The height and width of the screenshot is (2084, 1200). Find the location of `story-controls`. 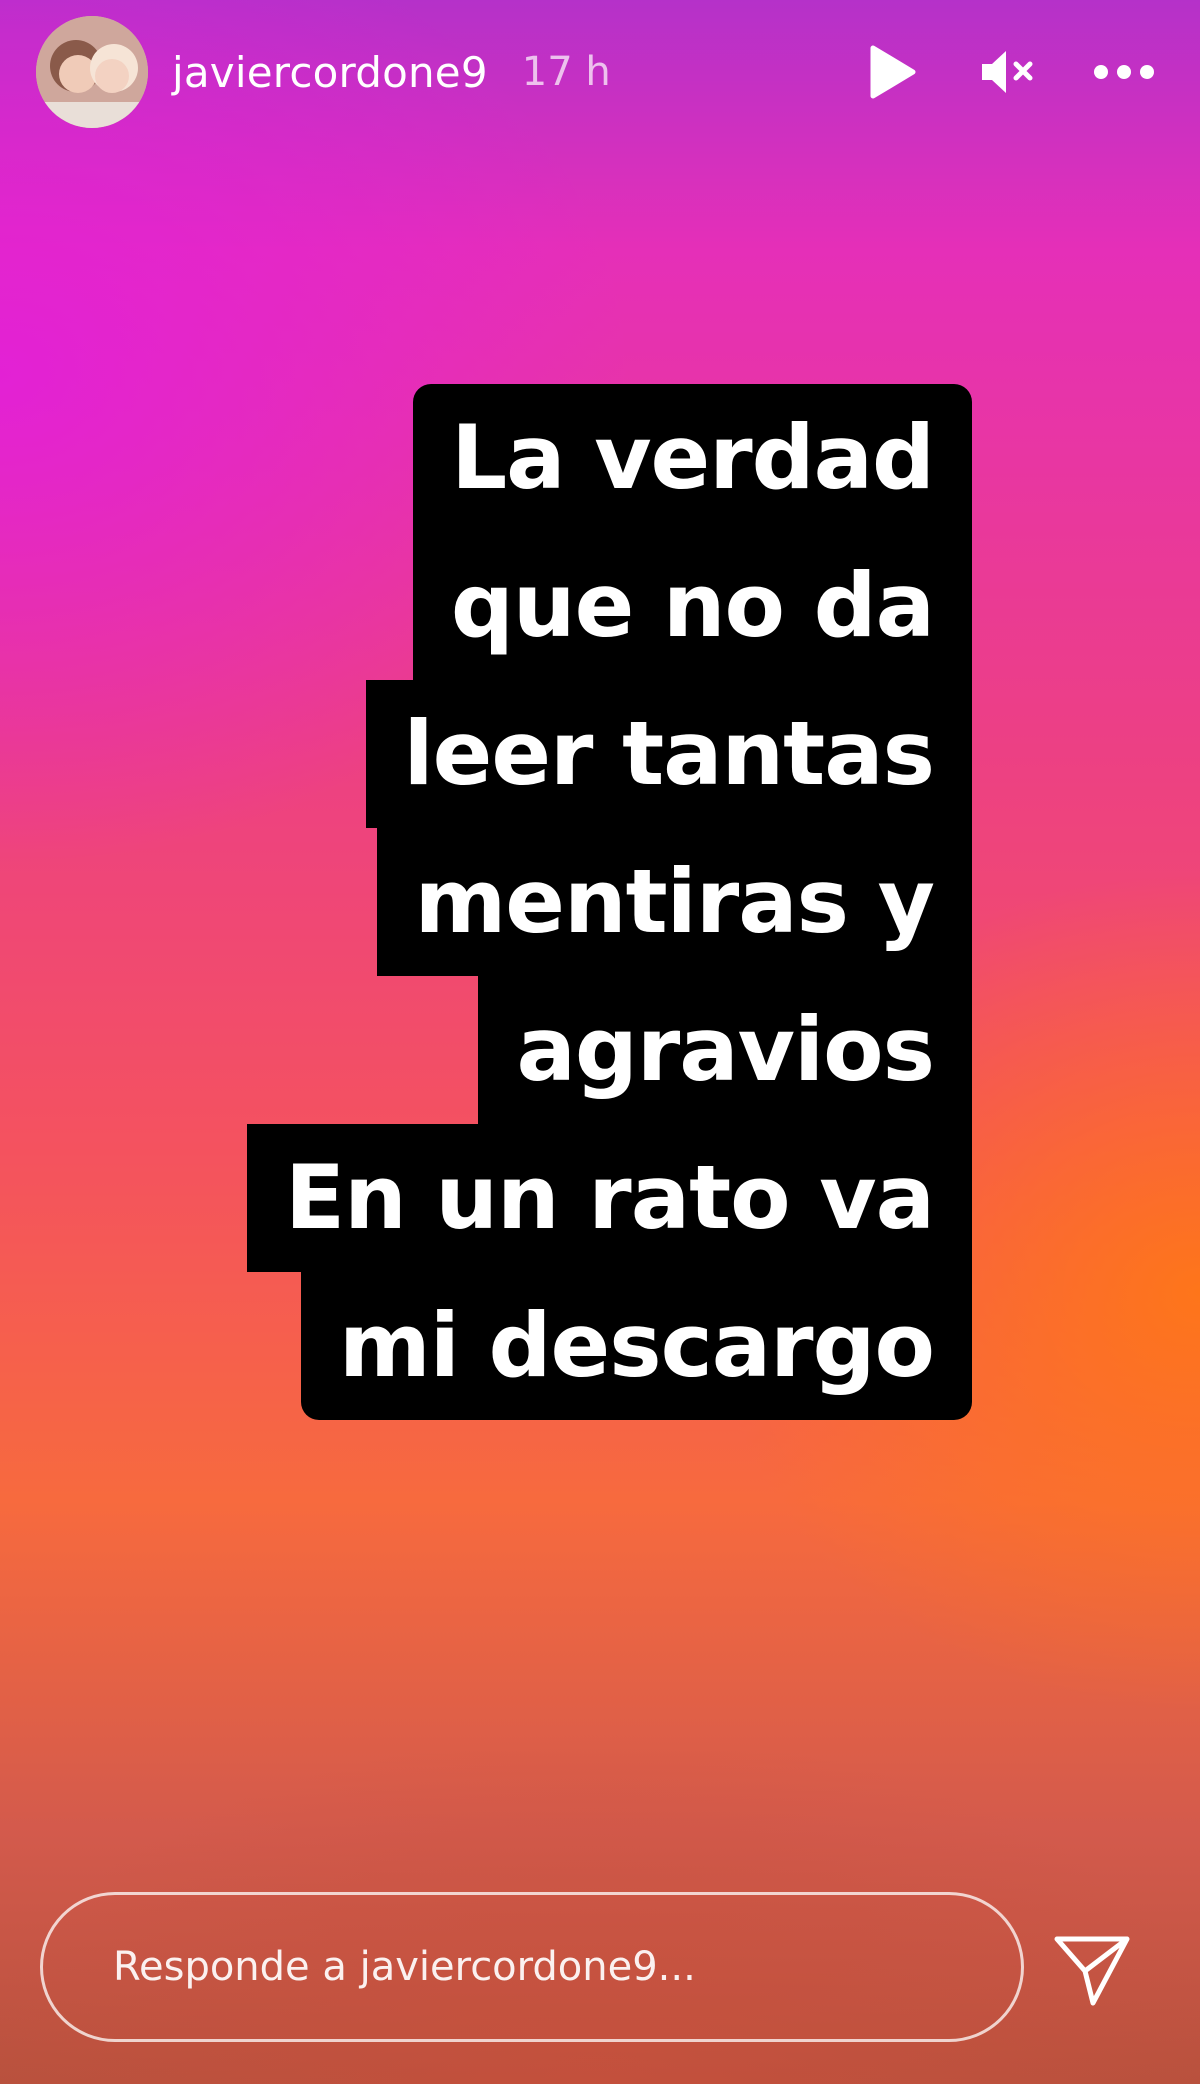

story-controls is located at coordinates (1008, 72).